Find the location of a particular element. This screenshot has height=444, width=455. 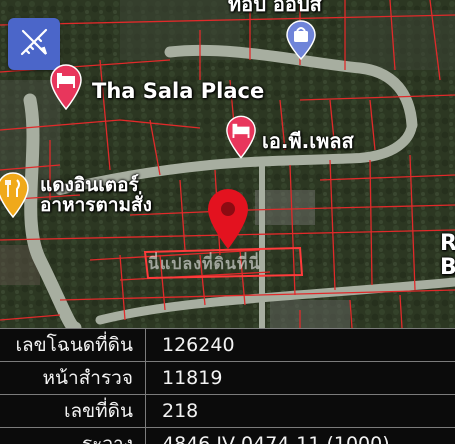

row-label-land-number: เลขที่ดิน is located at coordinates (73, 411).